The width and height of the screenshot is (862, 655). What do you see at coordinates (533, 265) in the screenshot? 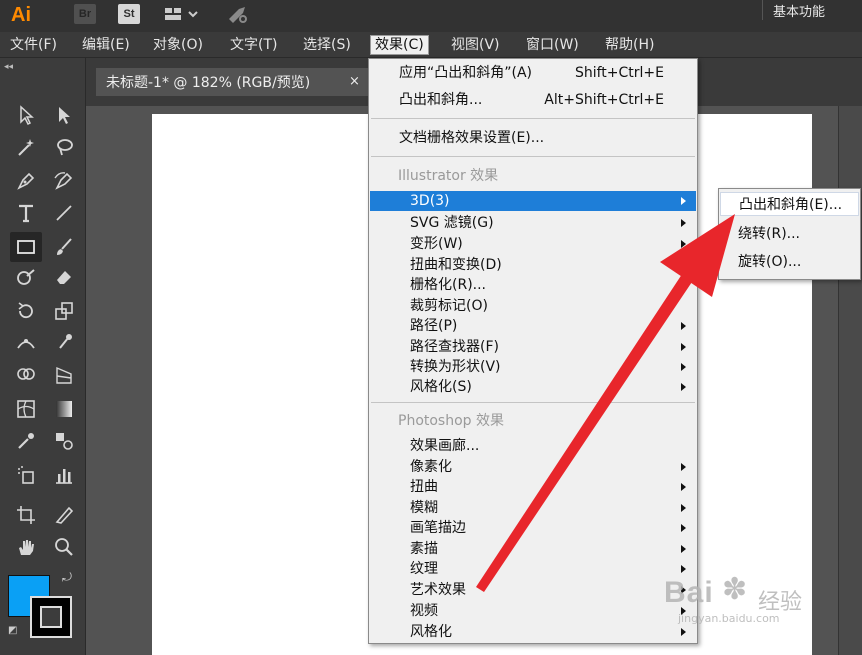
I see `effect-distort-transform-item: 扭曲和变换(D)` at bounding box center [533, 265].